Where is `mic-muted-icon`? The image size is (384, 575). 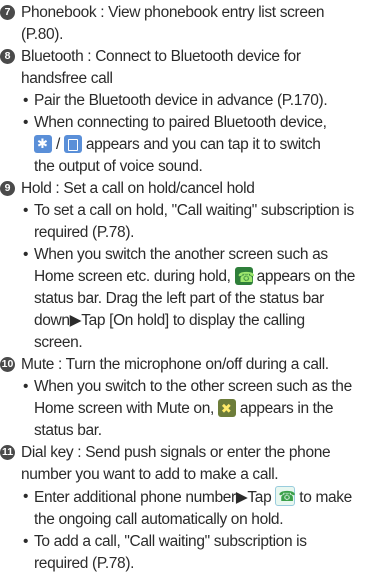 mic-muted-icon is located at coordinates (226, 409).